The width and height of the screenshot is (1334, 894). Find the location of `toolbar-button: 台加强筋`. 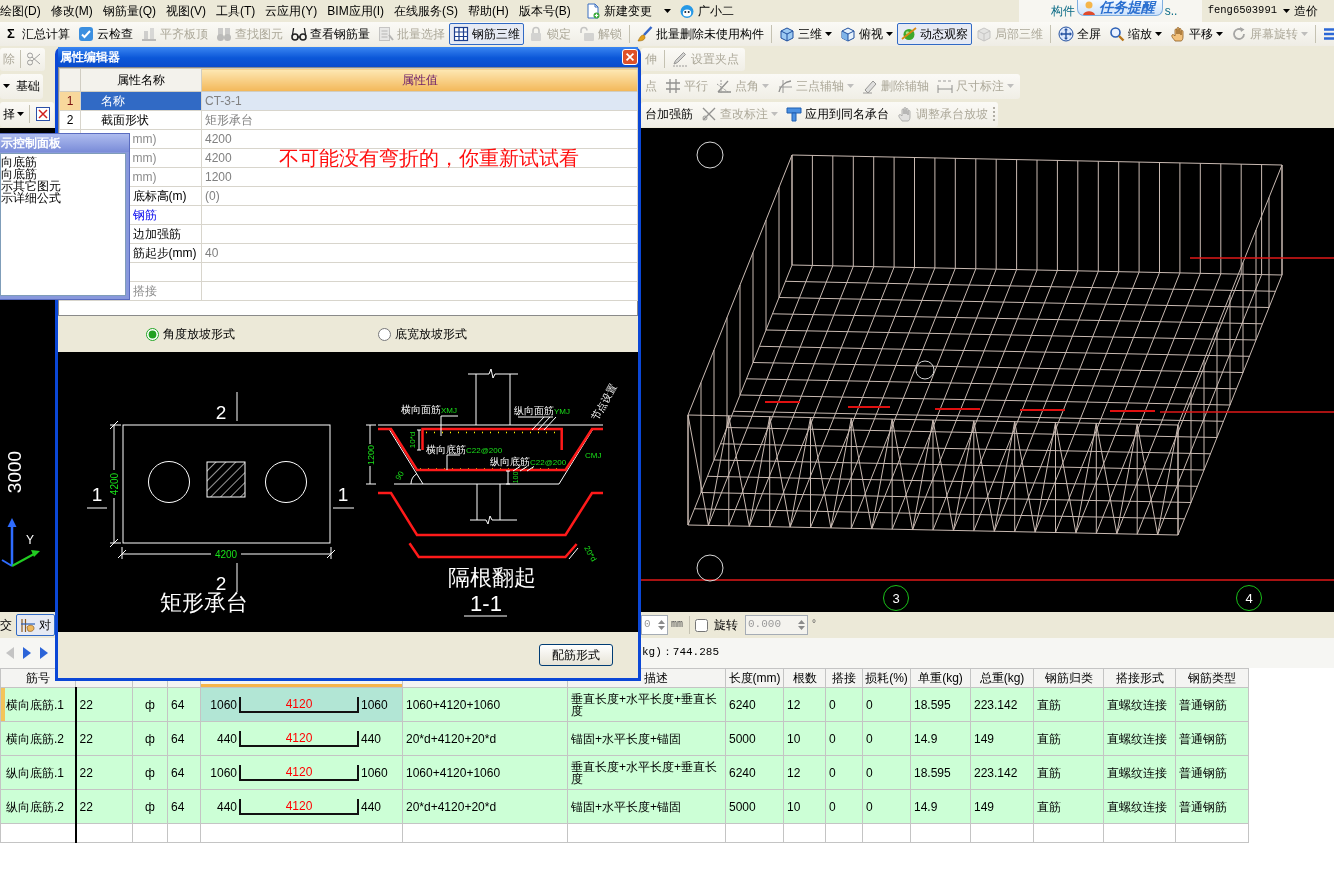

toolbar-button: 台加强筋 is located at coordinates (669, 114).